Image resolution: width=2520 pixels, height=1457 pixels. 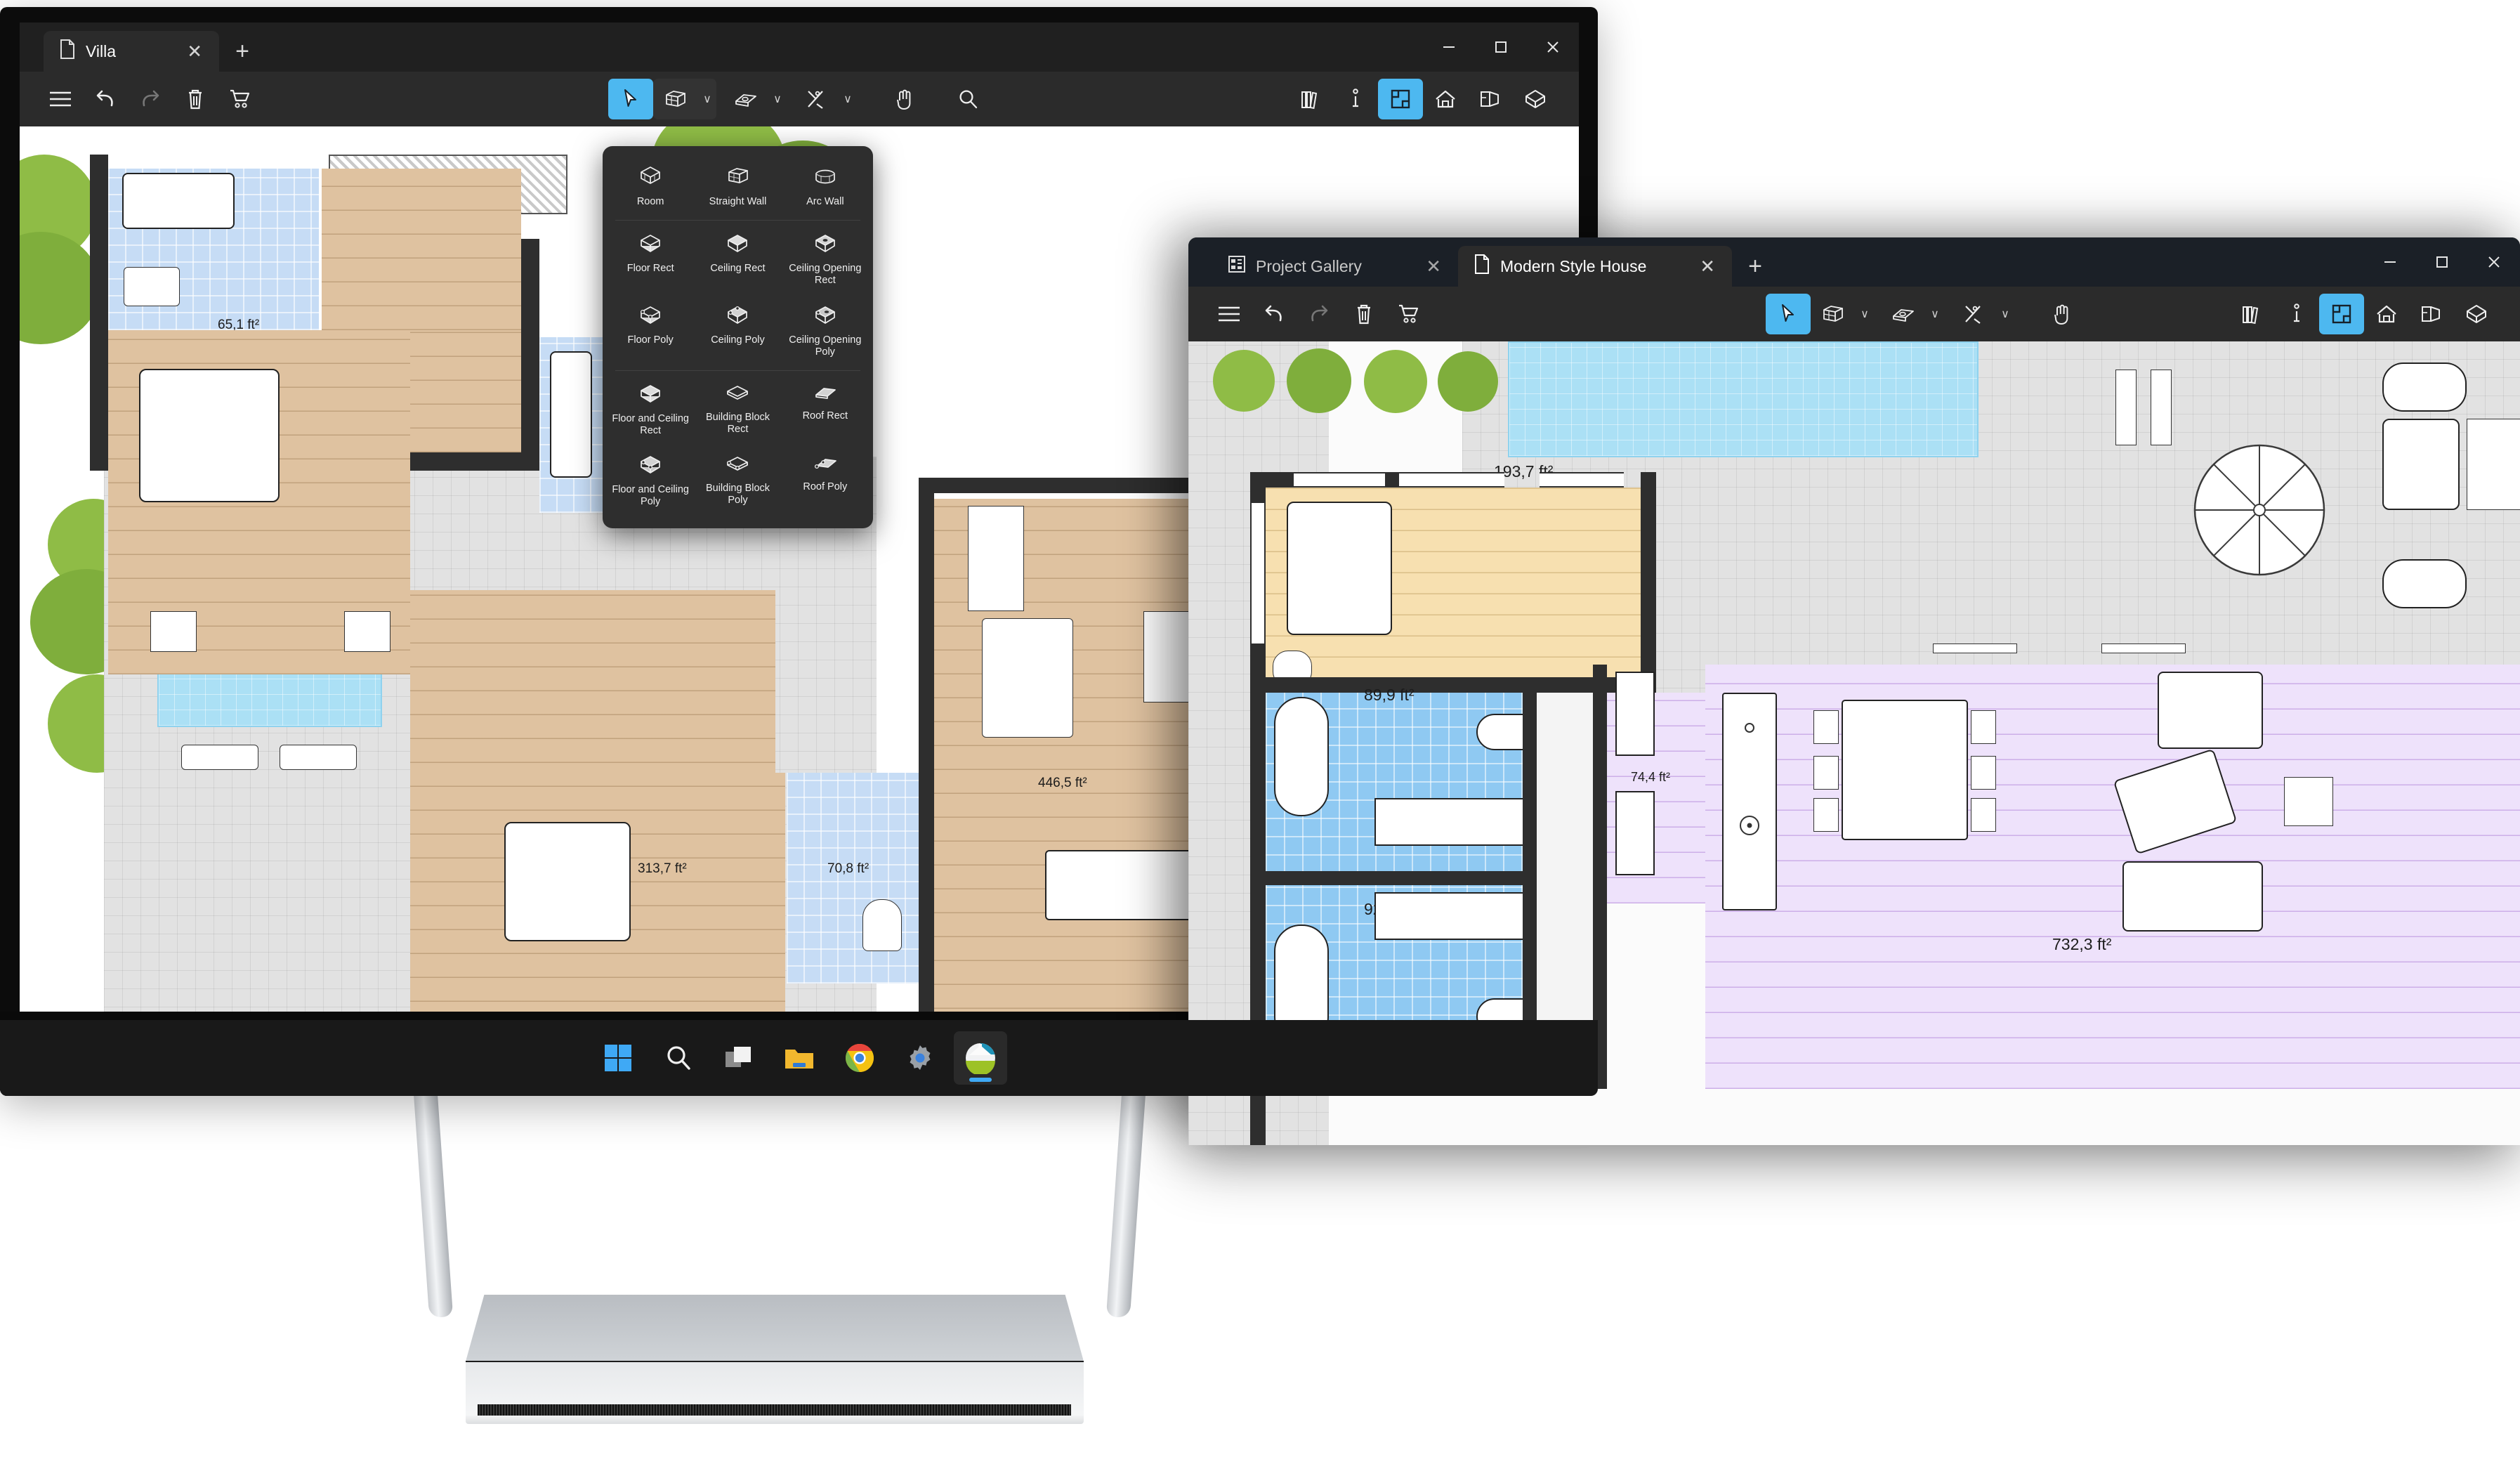 I want to click on back-window-controls, so click(x=1501, y=47).